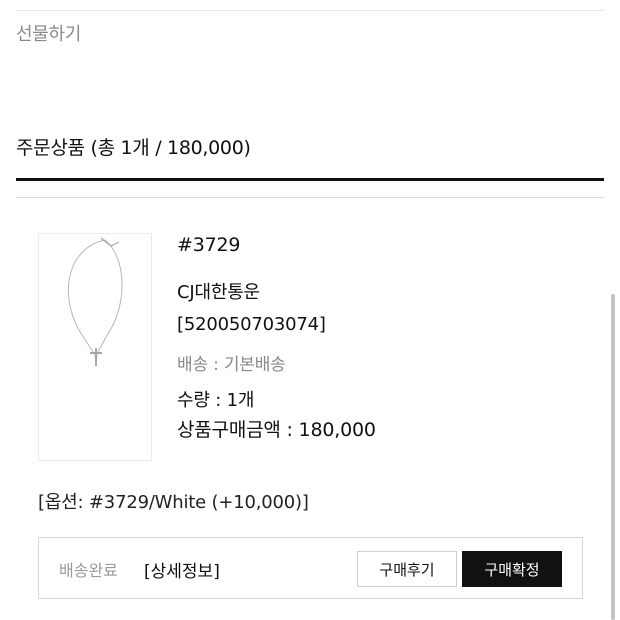 This screenshot has width=620, height=620. I want to click on purchase-amount: 상품구매금액 : 180,000, so click(276, 430).